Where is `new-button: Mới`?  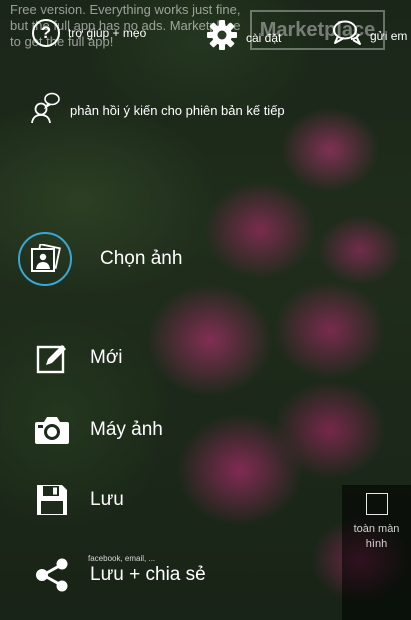
new-button: Mới is located at coordinates (77, 358).